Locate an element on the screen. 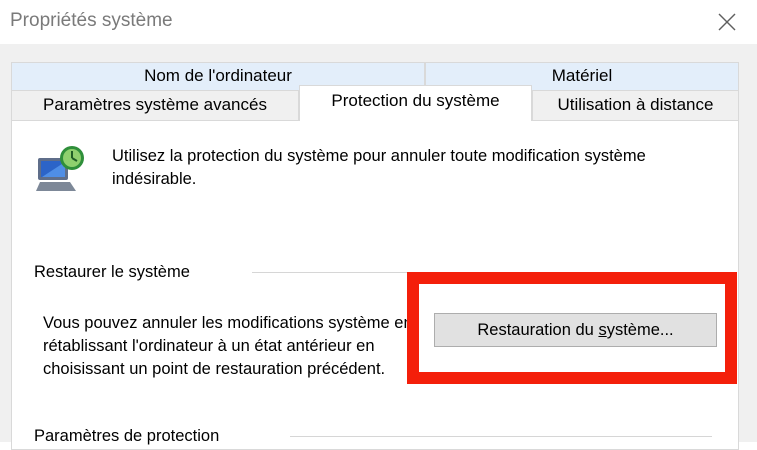 Image resolution: width=757 pixels, height=450 pixels. window-title: Propriétés système is located at coordinates (91, 20).